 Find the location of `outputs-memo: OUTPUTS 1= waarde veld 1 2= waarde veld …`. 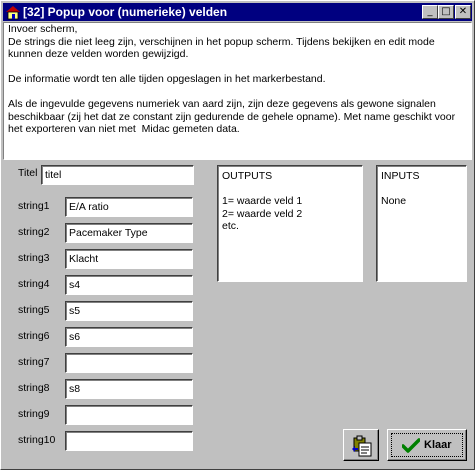

outputs-memo: OUTPUTS 1= waarde veld 1 2= waarde veld … is located at coordinates (290, 223).